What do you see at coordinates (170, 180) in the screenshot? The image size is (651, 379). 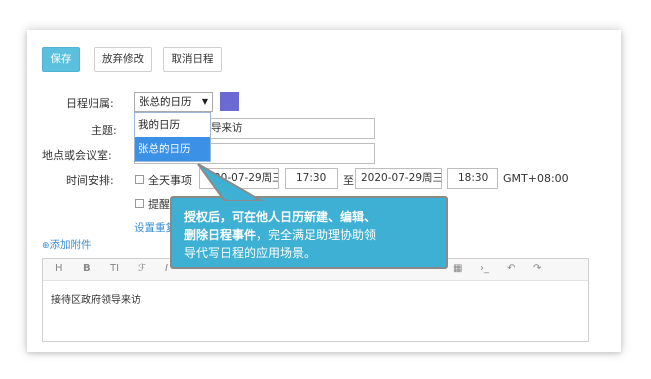 I see `allday-label: 全天事项` at bounding box center [170, 180].